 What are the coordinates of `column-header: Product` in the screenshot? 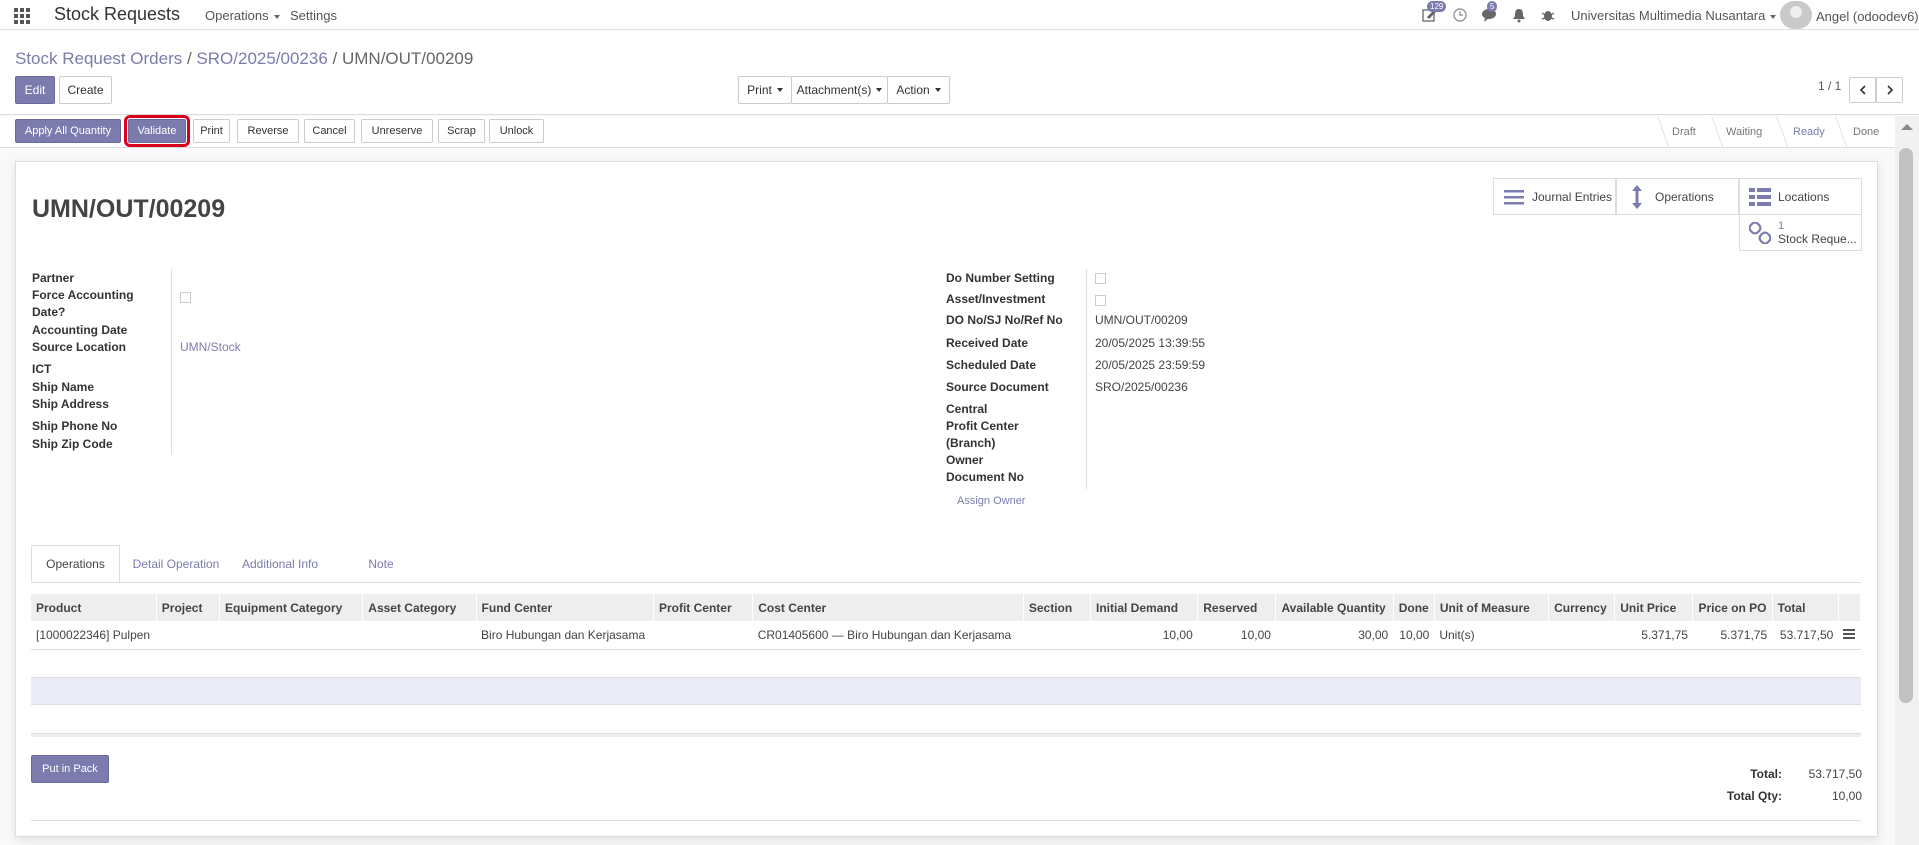 It's located at (94, 607).